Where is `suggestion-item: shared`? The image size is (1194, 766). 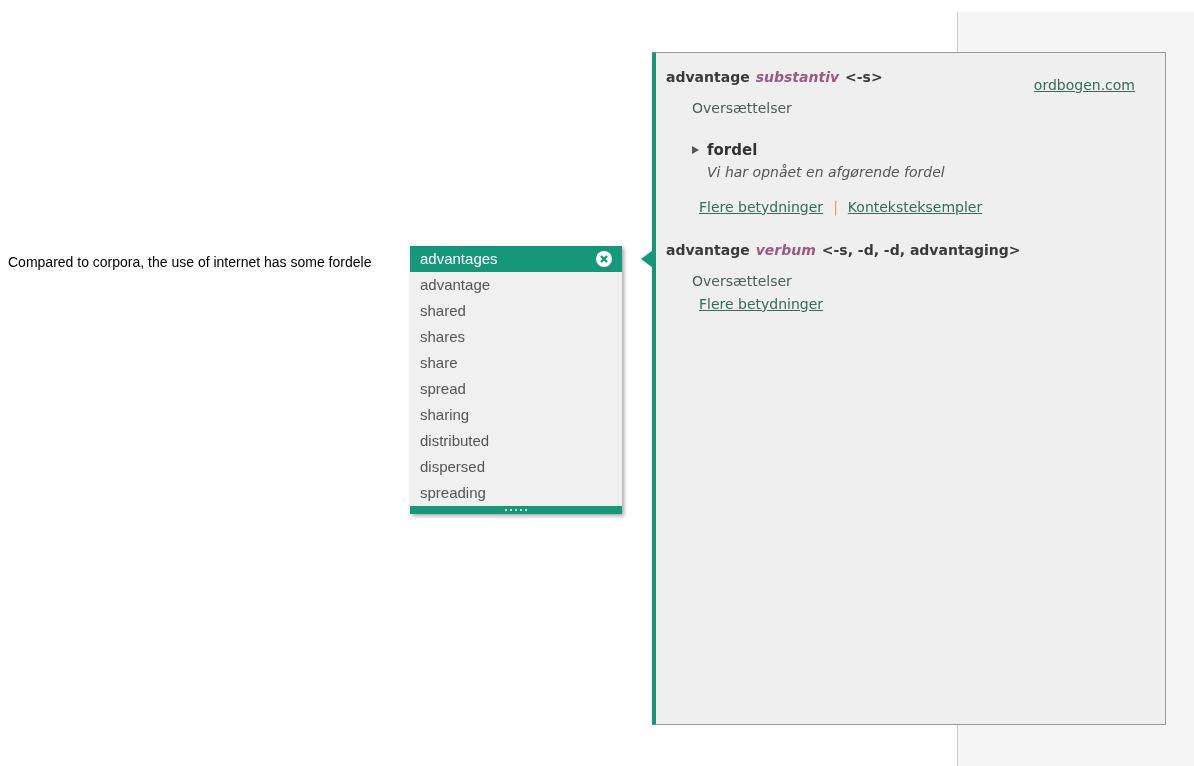 suggestion-item: shared is located at coordinates (516, 311).